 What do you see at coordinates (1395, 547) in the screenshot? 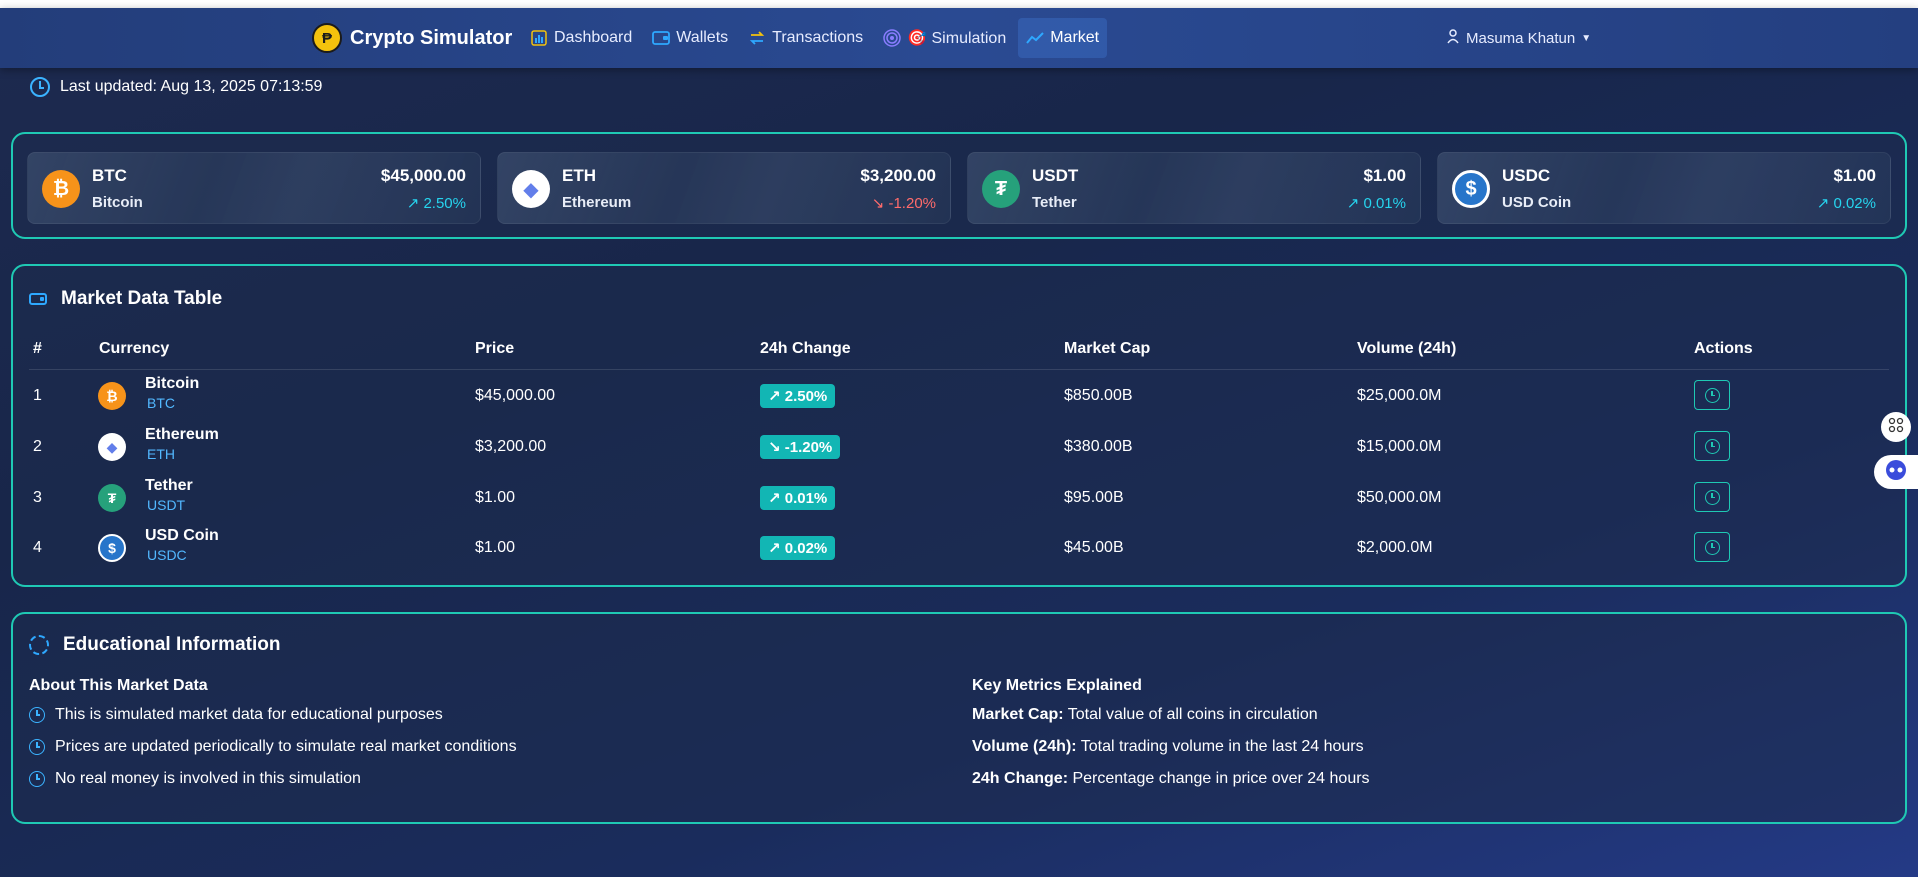
I see `row-volume: $2,000.0M` at bounding box center [1395, 547].